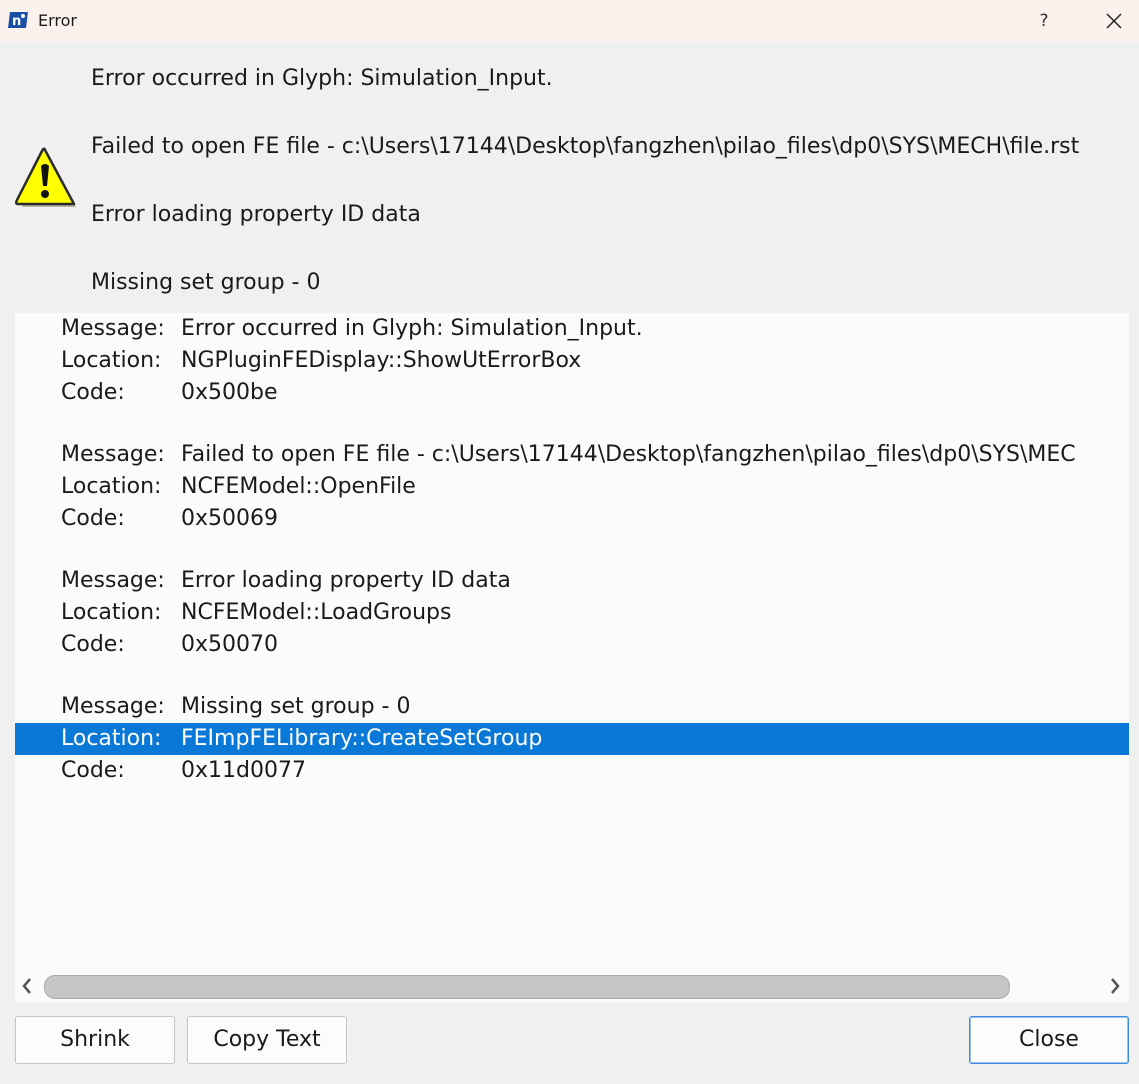 Image resolution: width=1139 pixels, height=1084 pixels. I want to click on detail-value: FEImpFELibrary::CreateSetGroup, so click(362, 738).